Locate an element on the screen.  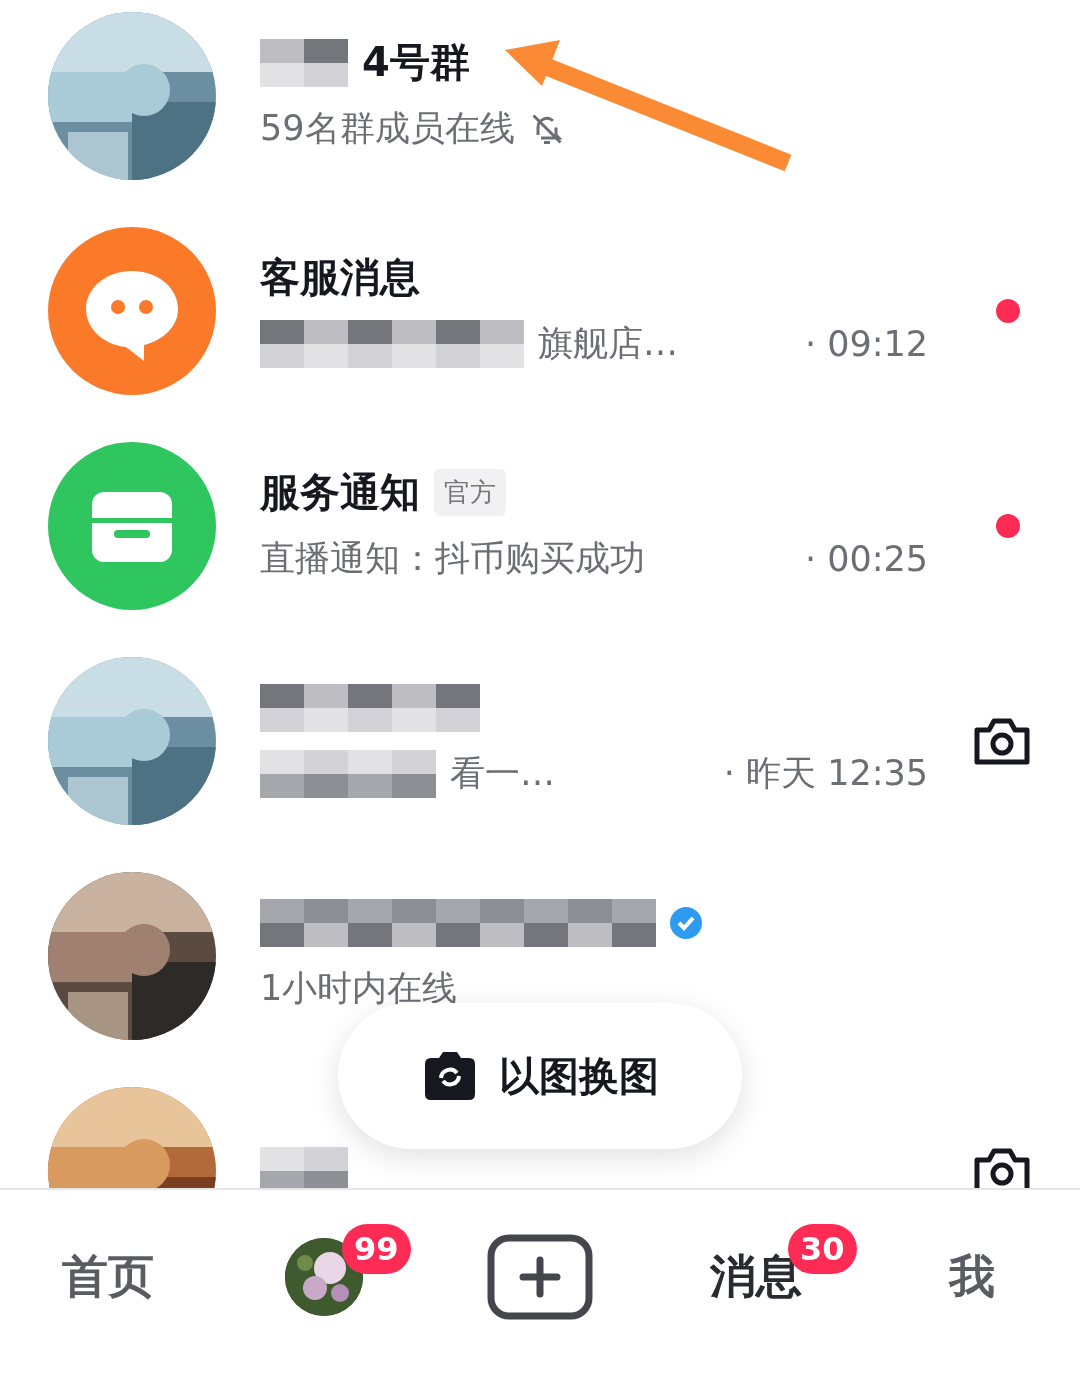
unread-badge: 99 is located at coordinates (376, 1249).